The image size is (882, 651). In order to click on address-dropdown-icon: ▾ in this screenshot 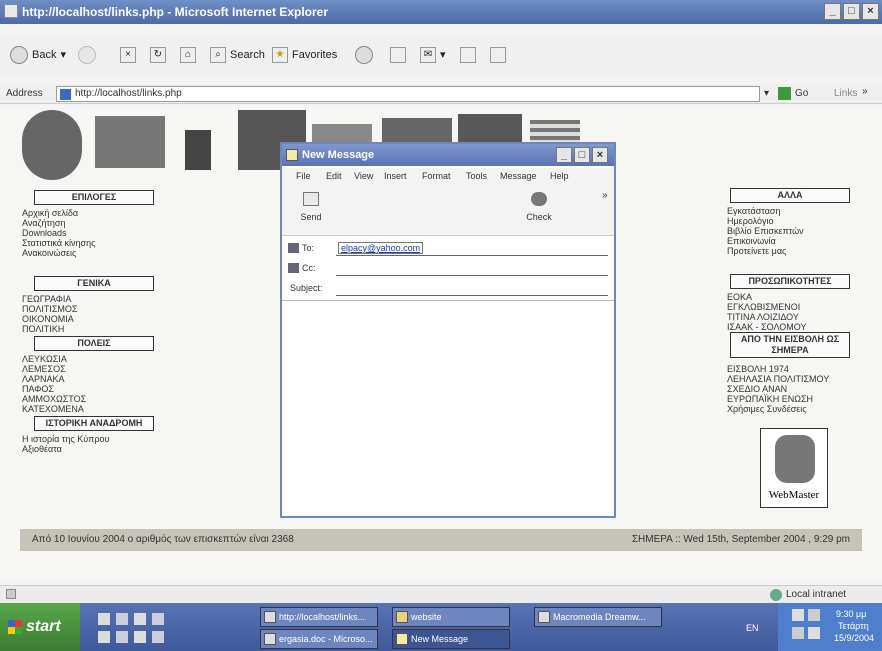, I will do `click(766, 93)`.